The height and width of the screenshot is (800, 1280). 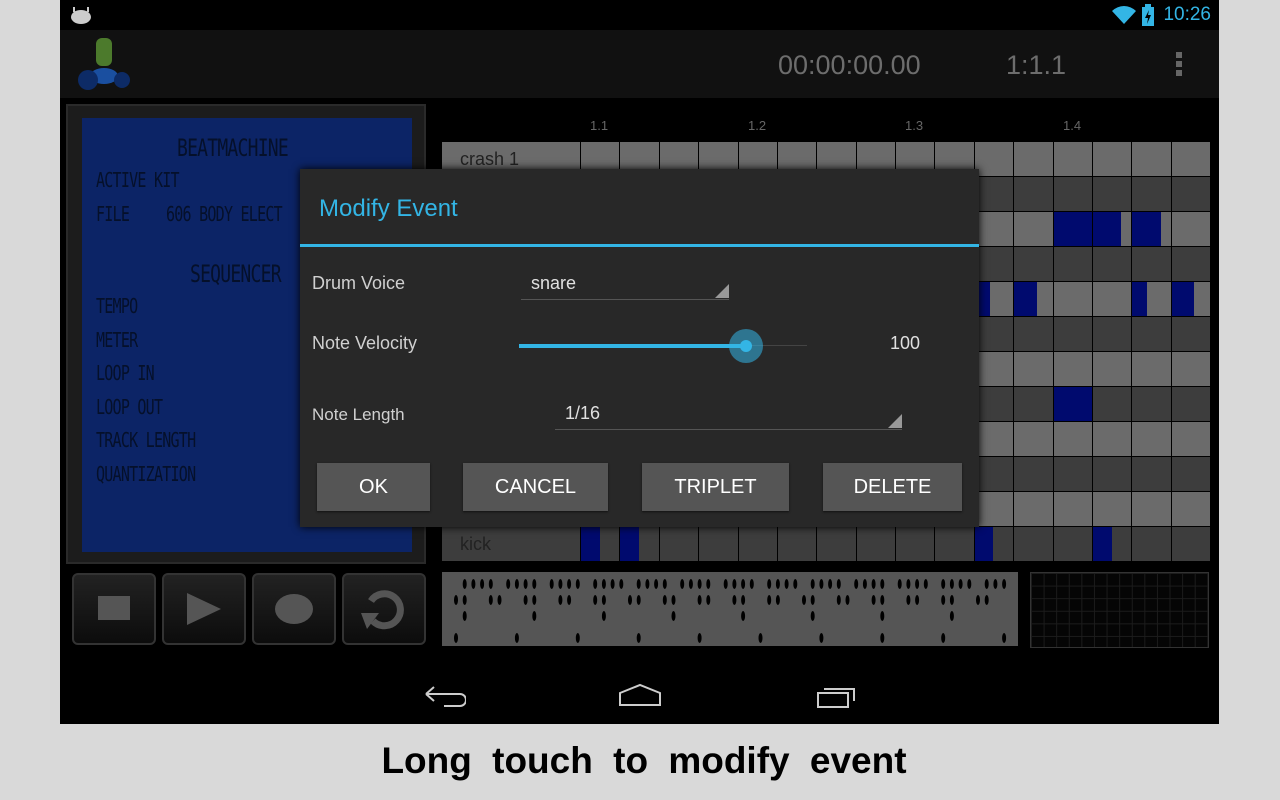 I want to click on cancel-button: CANCEL, so click(x=535, y=487).